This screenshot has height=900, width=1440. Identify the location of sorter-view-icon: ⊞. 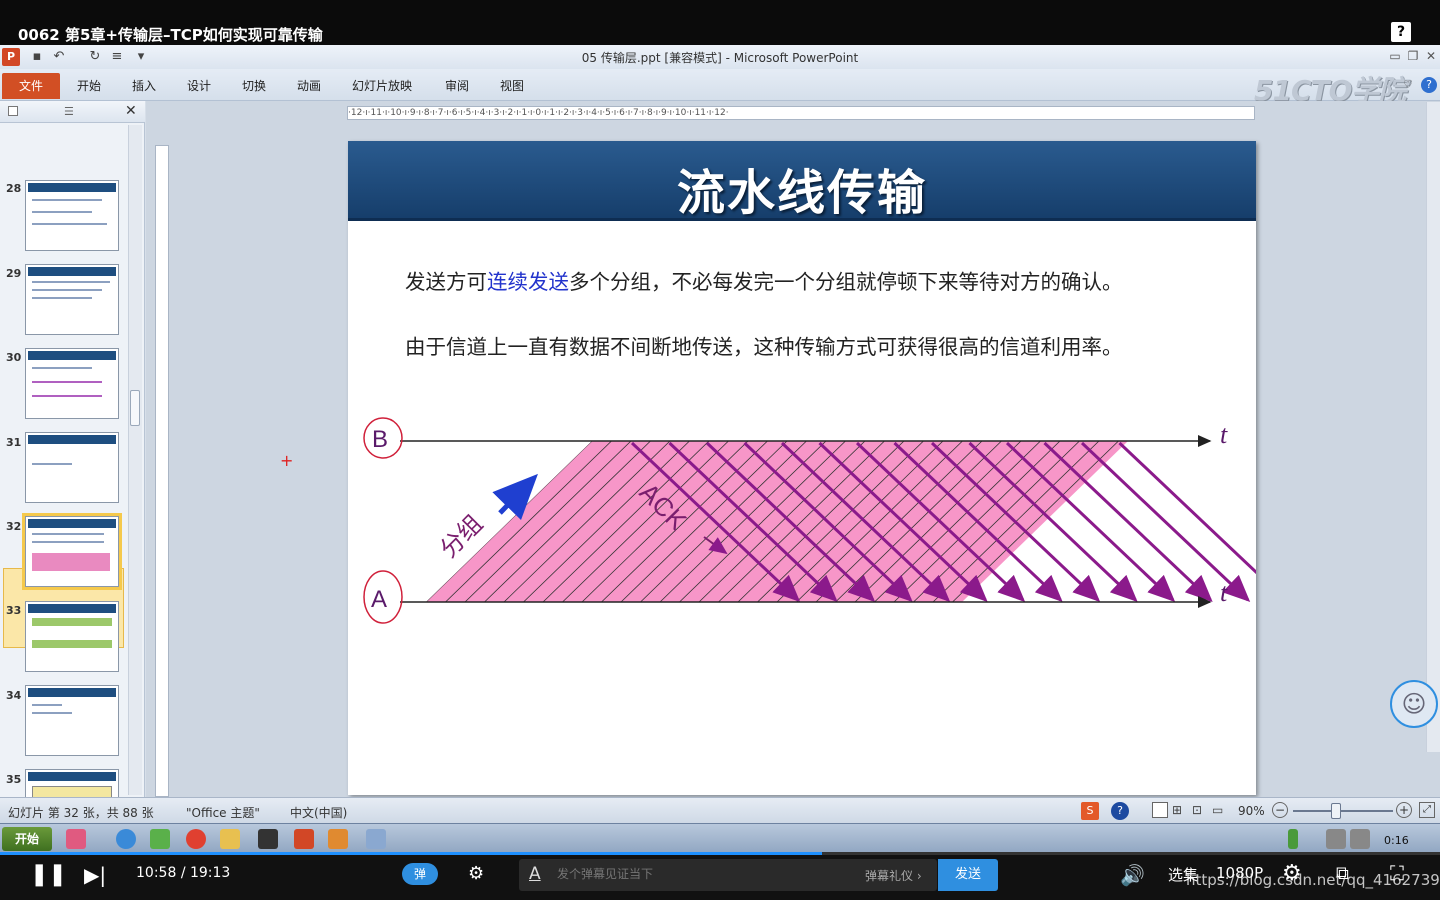
(1177, 810).